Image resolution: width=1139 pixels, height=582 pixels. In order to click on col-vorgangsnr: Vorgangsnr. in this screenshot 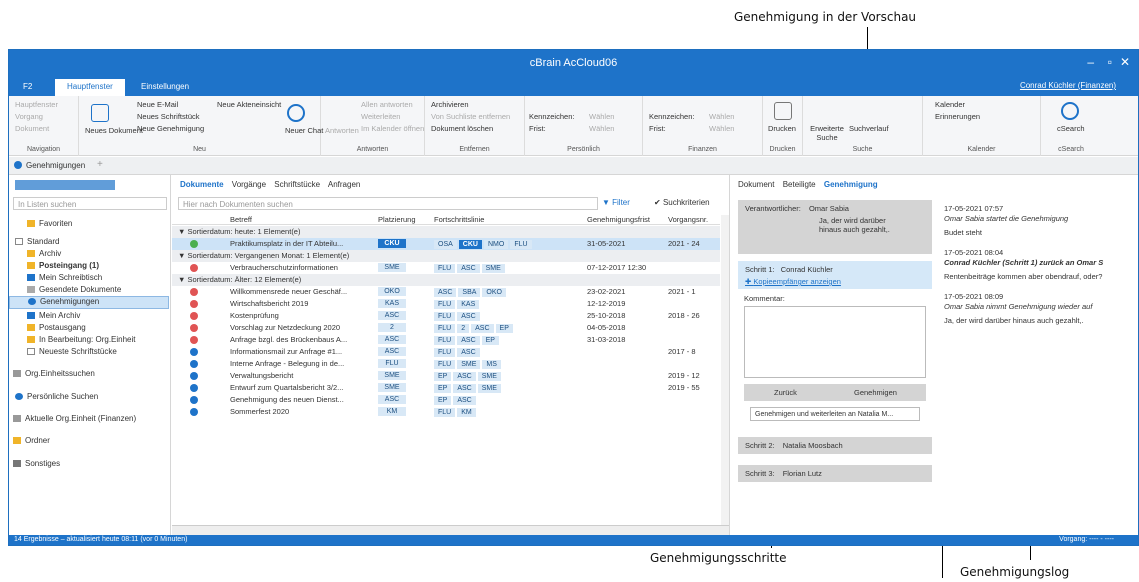, I will do `click(688, 219)`.